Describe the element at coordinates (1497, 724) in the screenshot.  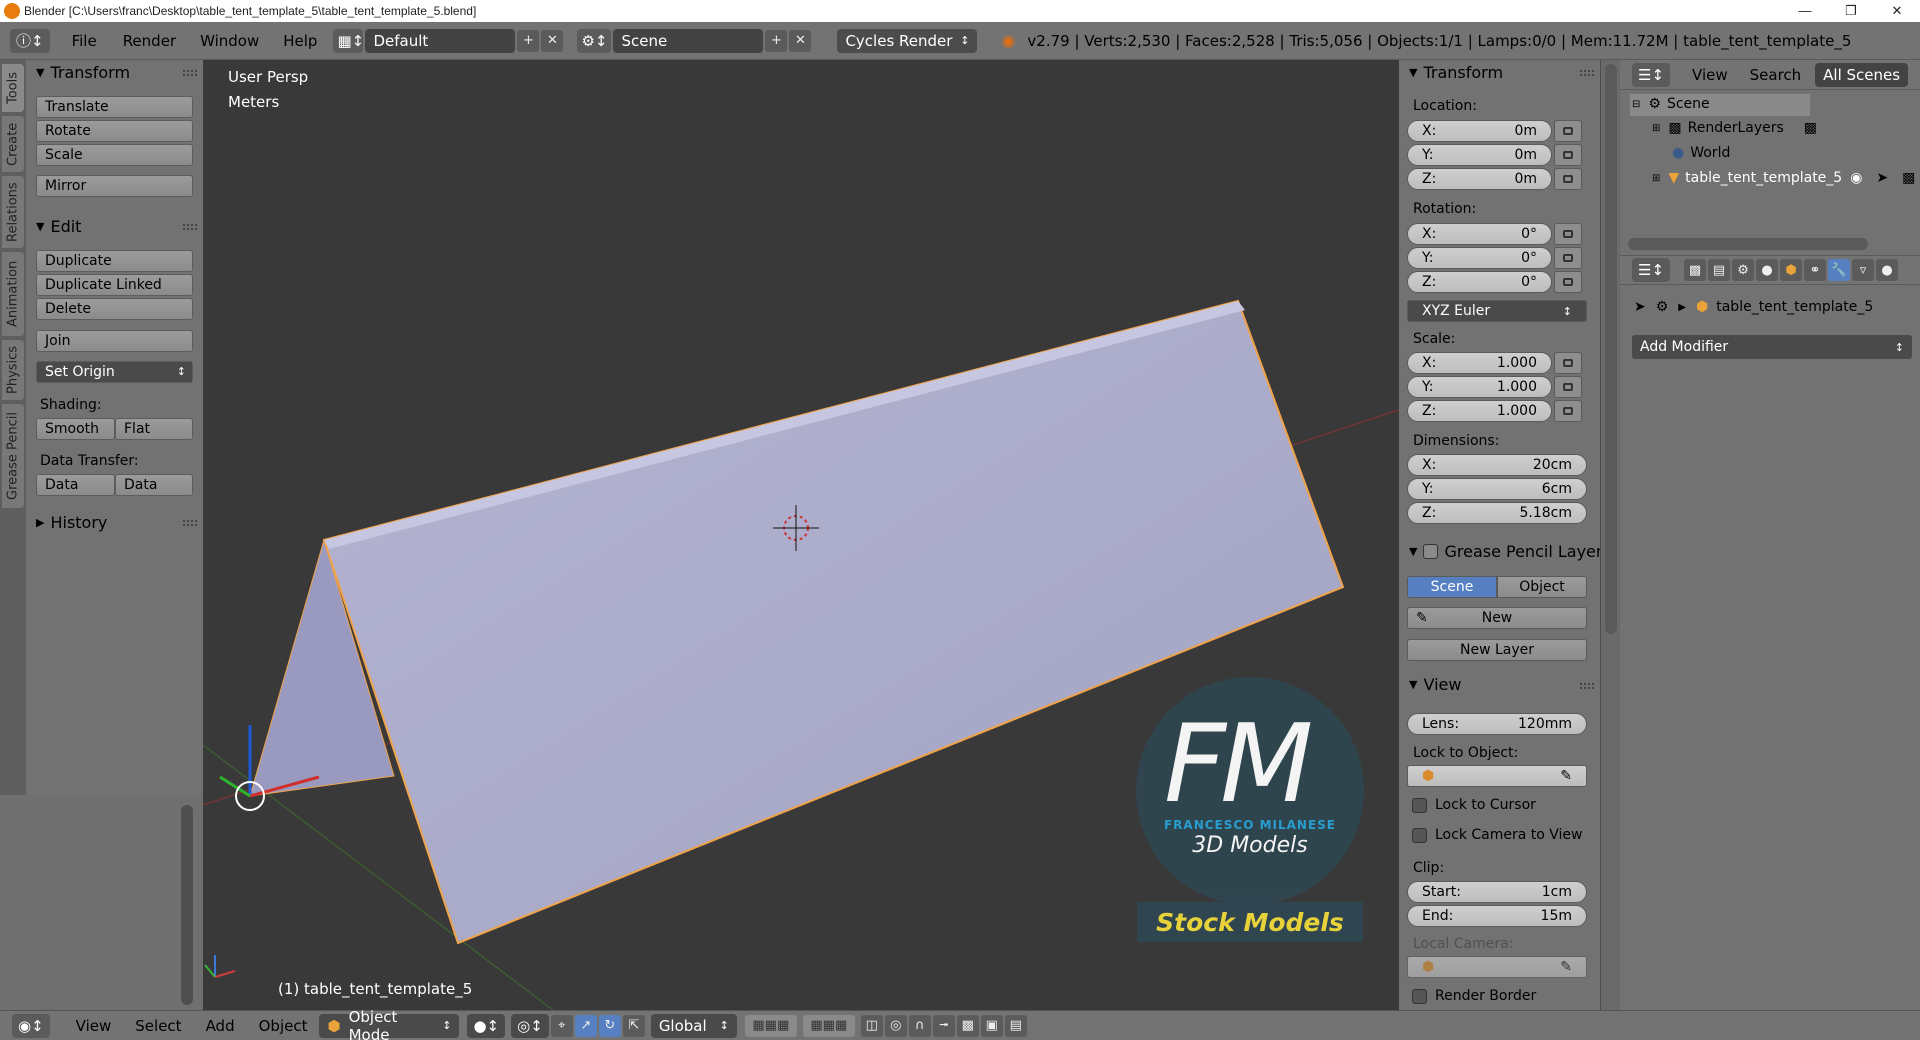
I see `lens-field: Lens: 120mm` at that location.